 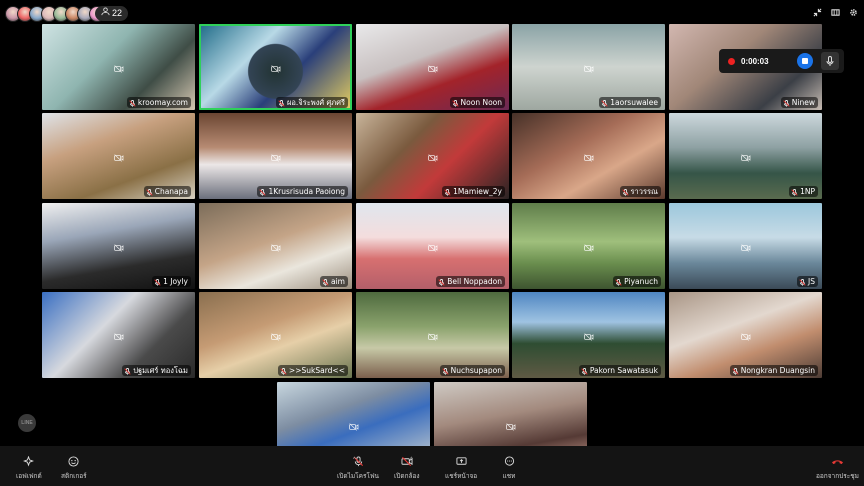 What do you see at coordinates (27, 423) in the screenshot?
I see `line-logo-icon: LINE` at bounding box center [27, 423].